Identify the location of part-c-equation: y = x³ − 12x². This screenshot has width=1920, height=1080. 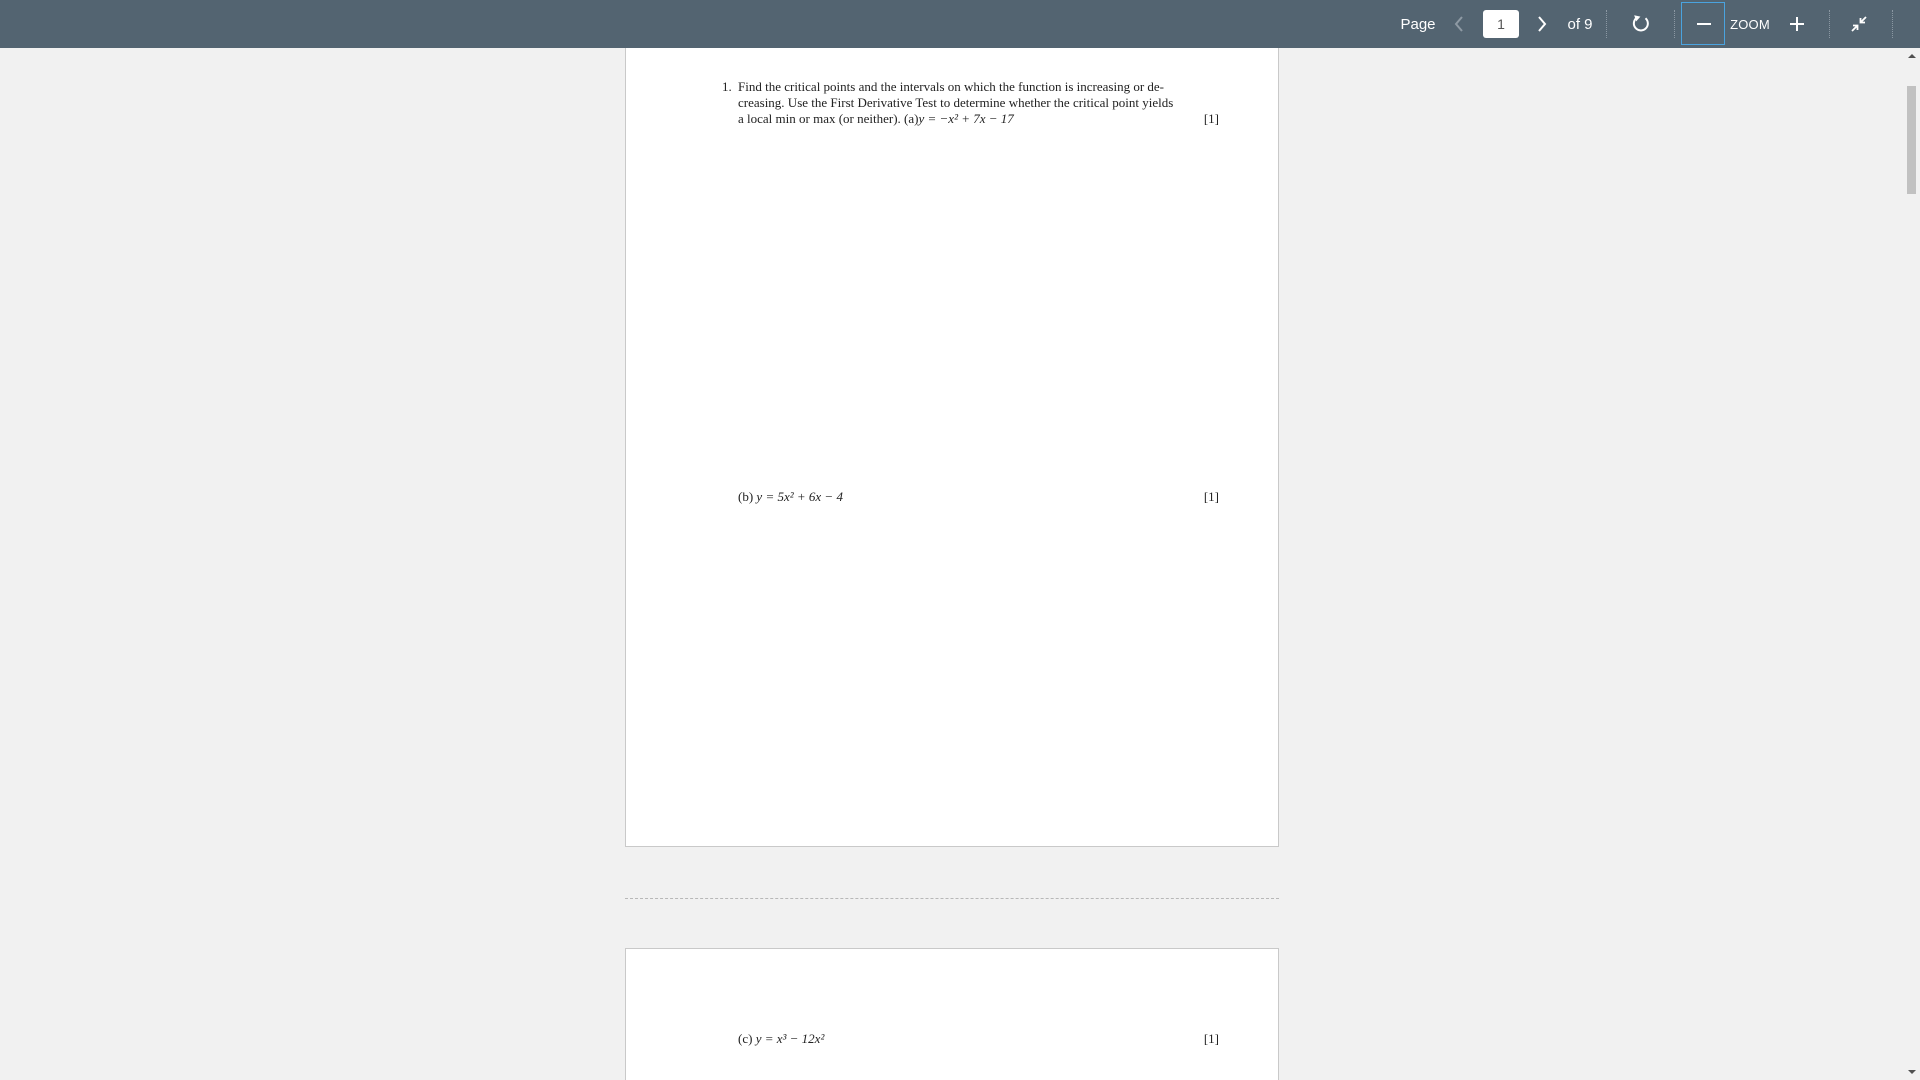
(790, 1038).